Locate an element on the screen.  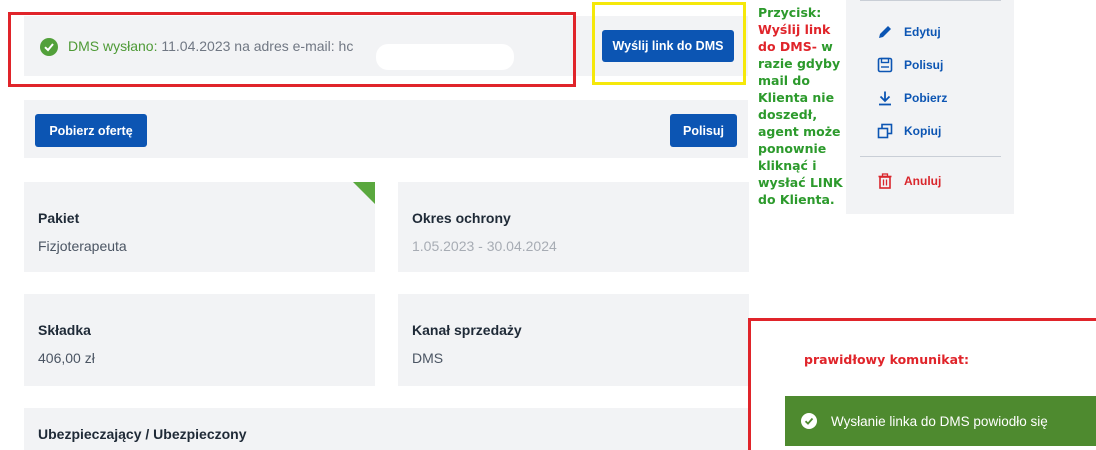
polisuj-button: Polisuj is located at coordinates (703, 130).